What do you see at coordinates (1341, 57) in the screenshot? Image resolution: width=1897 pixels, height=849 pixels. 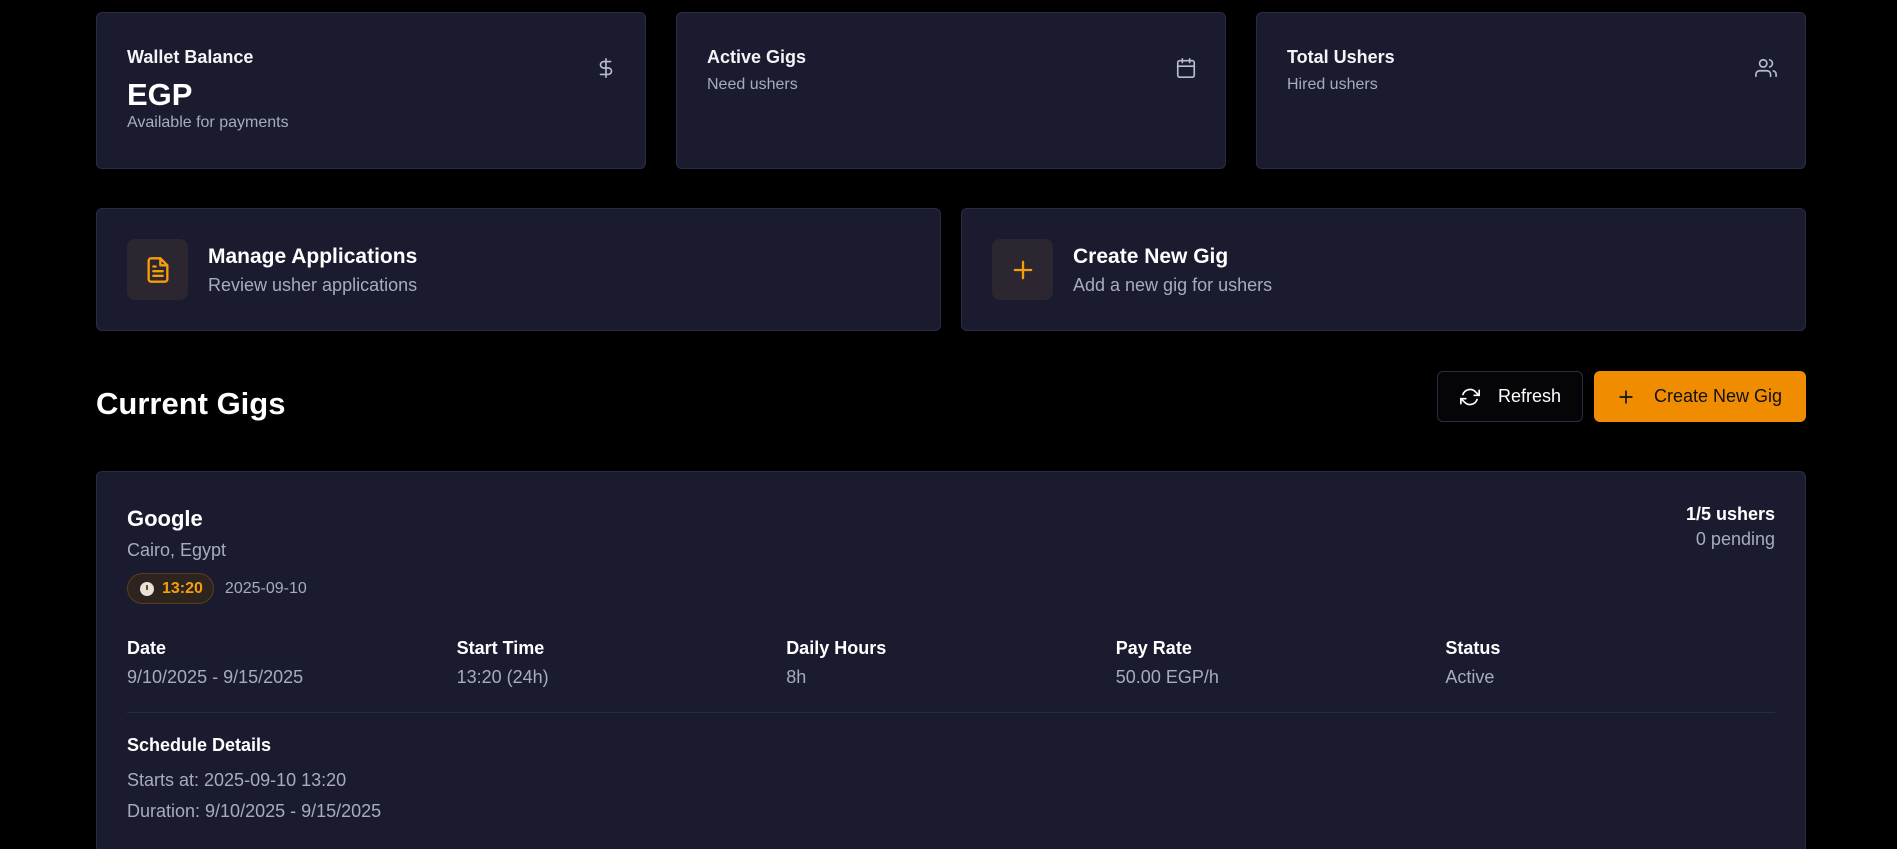 I see `total-ushers-title: Total Ushers` at bounding box center [1341, 57].